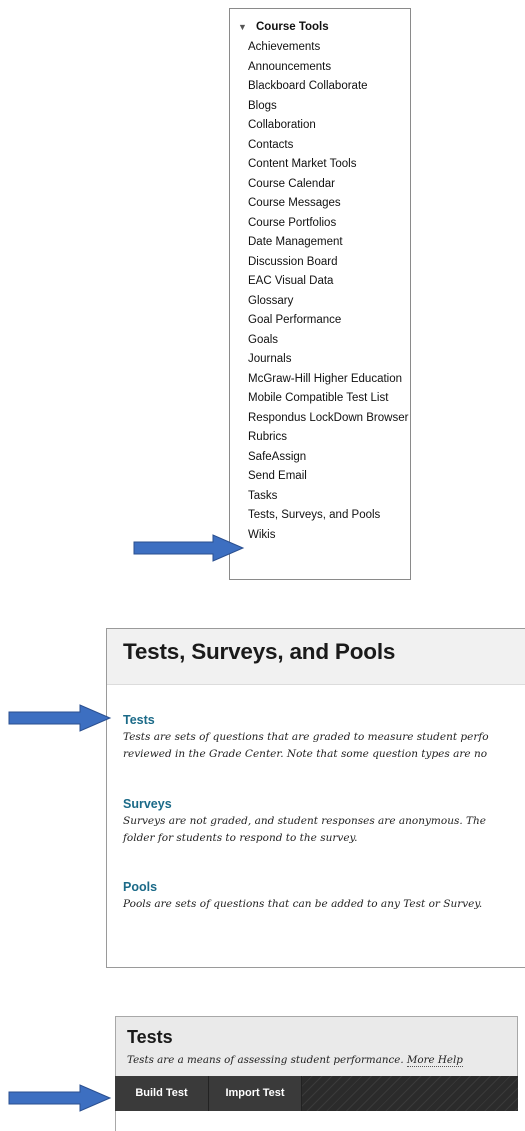 The height and width of the screenshot is (1131, 525). What do you see at coordinates (329, 184) in the screenshot?
I see `tool-item-course-calendar: Course Calendar` at bounding box center [329, 184].